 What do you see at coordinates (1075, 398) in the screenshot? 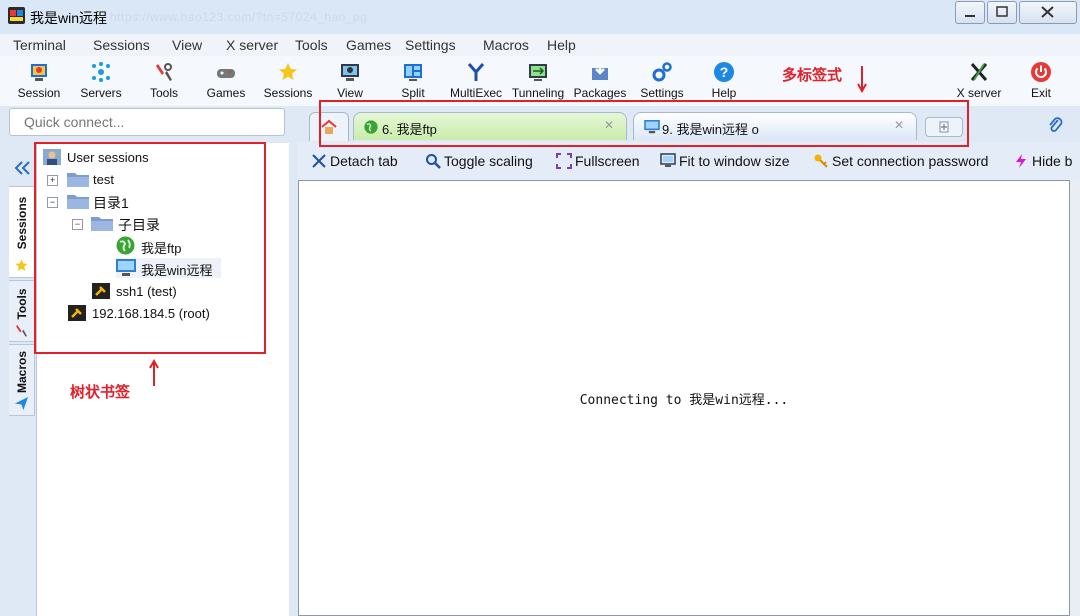
I see `window-edge` at bounding box center [1075, 398].